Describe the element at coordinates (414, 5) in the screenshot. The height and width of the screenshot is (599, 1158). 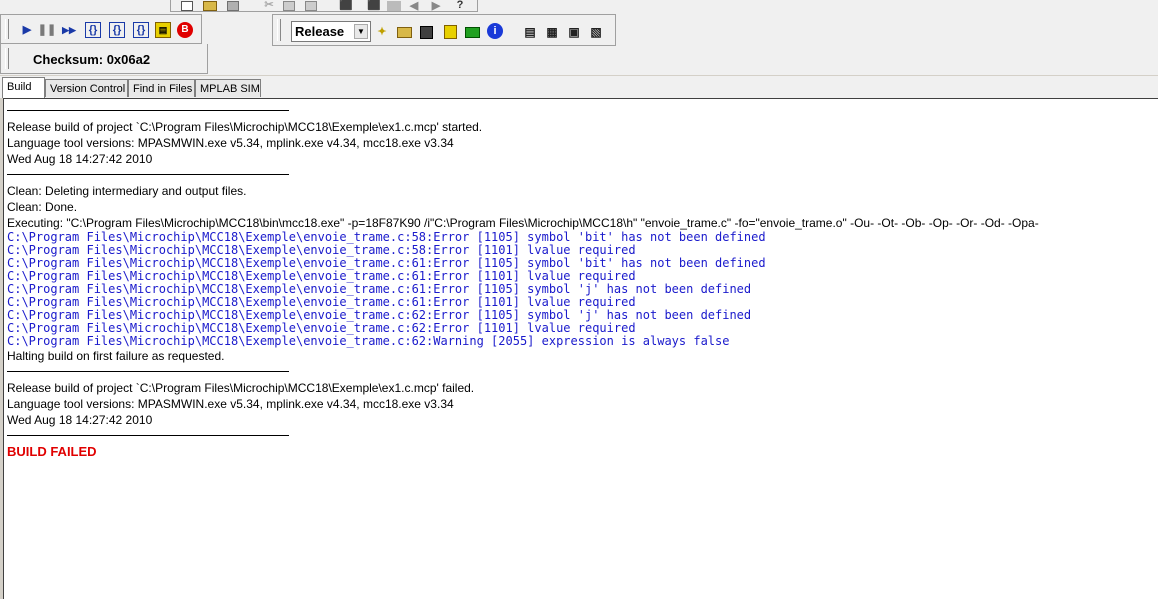
I see `back-icon: ◀` at that location.